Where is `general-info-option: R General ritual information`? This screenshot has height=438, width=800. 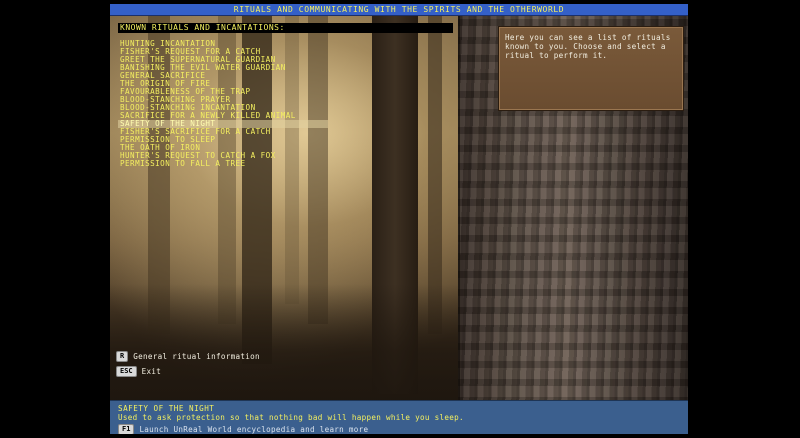 general-info-option: R General ritual information is located at coordinates (188, 356).